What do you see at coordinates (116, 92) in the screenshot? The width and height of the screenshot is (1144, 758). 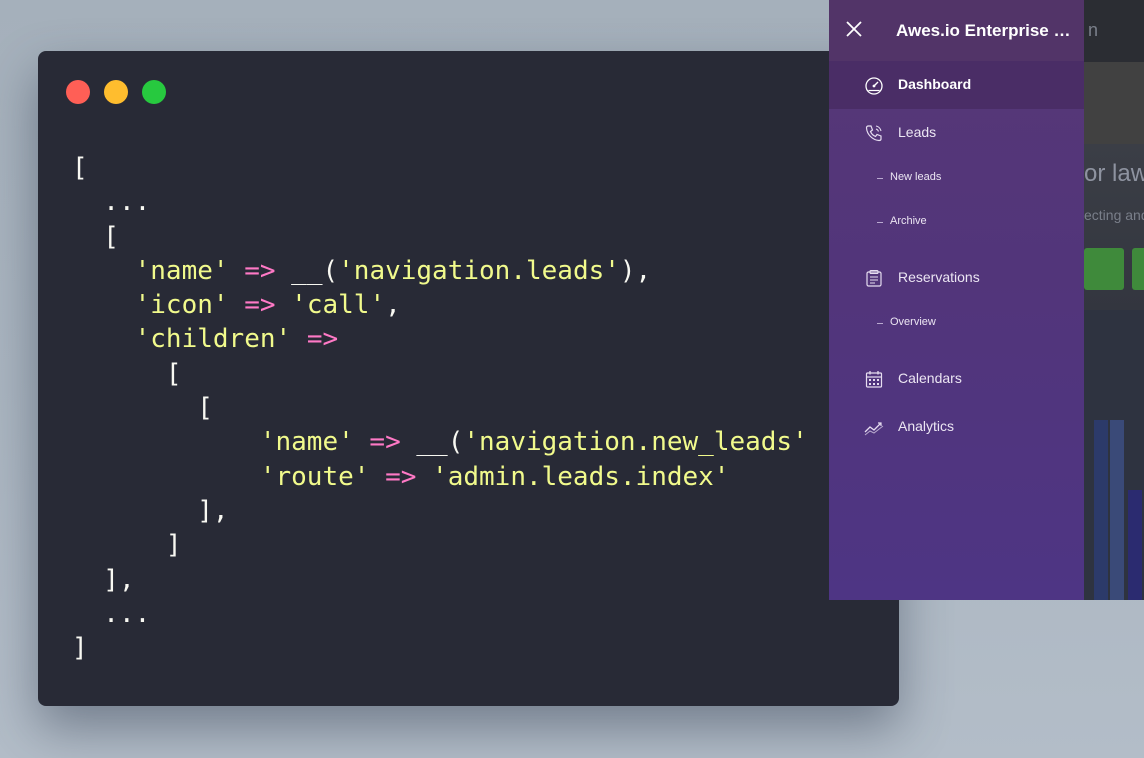 I see `window-minimize-button` at bounding box center [116, 92].